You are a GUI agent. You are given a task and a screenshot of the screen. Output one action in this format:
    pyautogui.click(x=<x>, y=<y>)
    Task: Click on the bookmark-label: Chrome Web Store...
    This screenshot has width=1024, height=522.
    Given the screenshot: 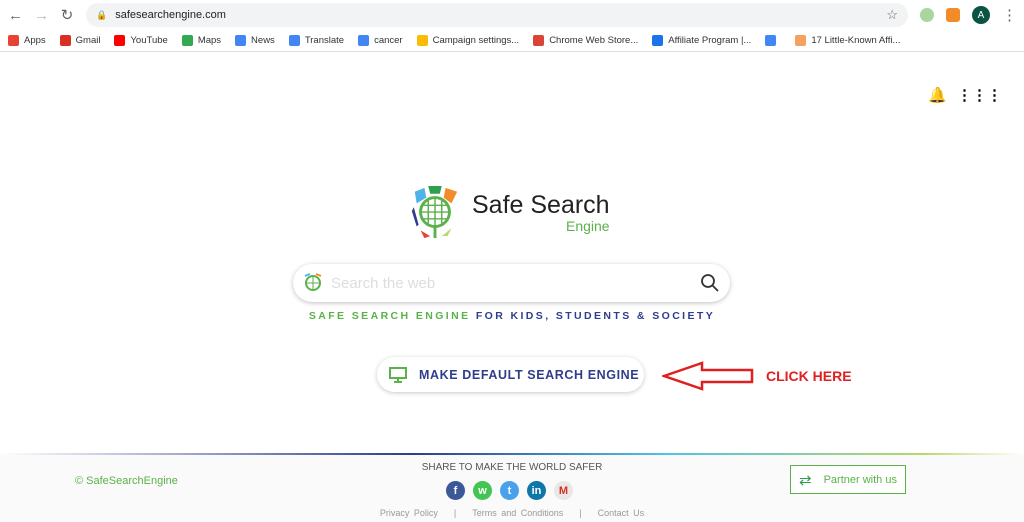 What is the action you would take?
    pyautogui.click(x=594, y=40)
    